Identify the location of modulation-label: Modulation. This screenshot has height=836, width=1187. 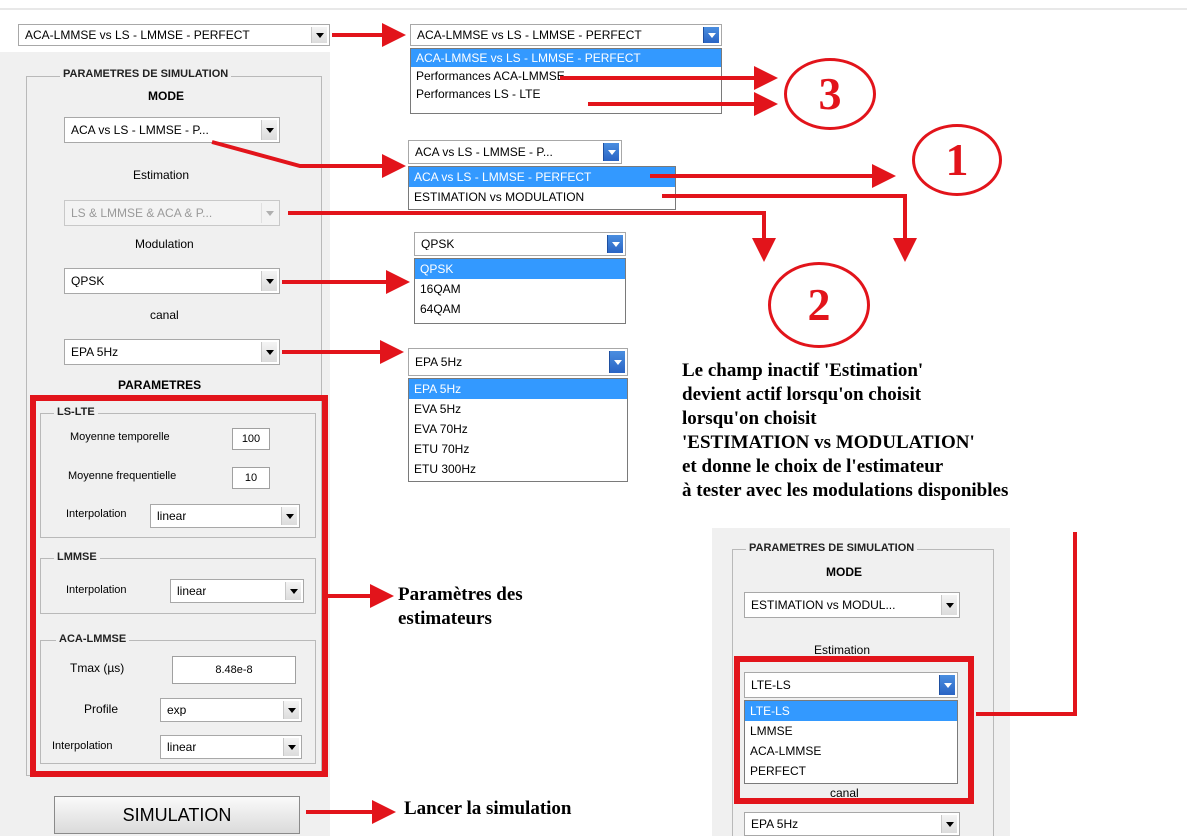
(164, 244).